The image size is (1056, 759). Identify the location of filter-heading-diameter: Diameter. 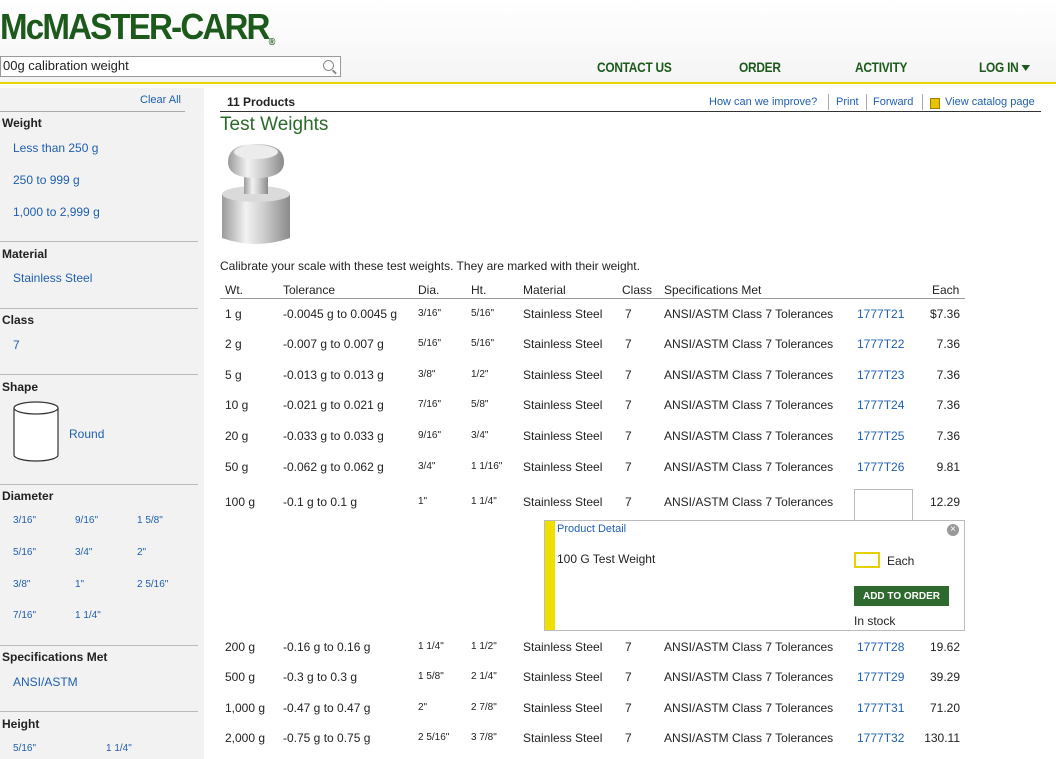
(28, 496).